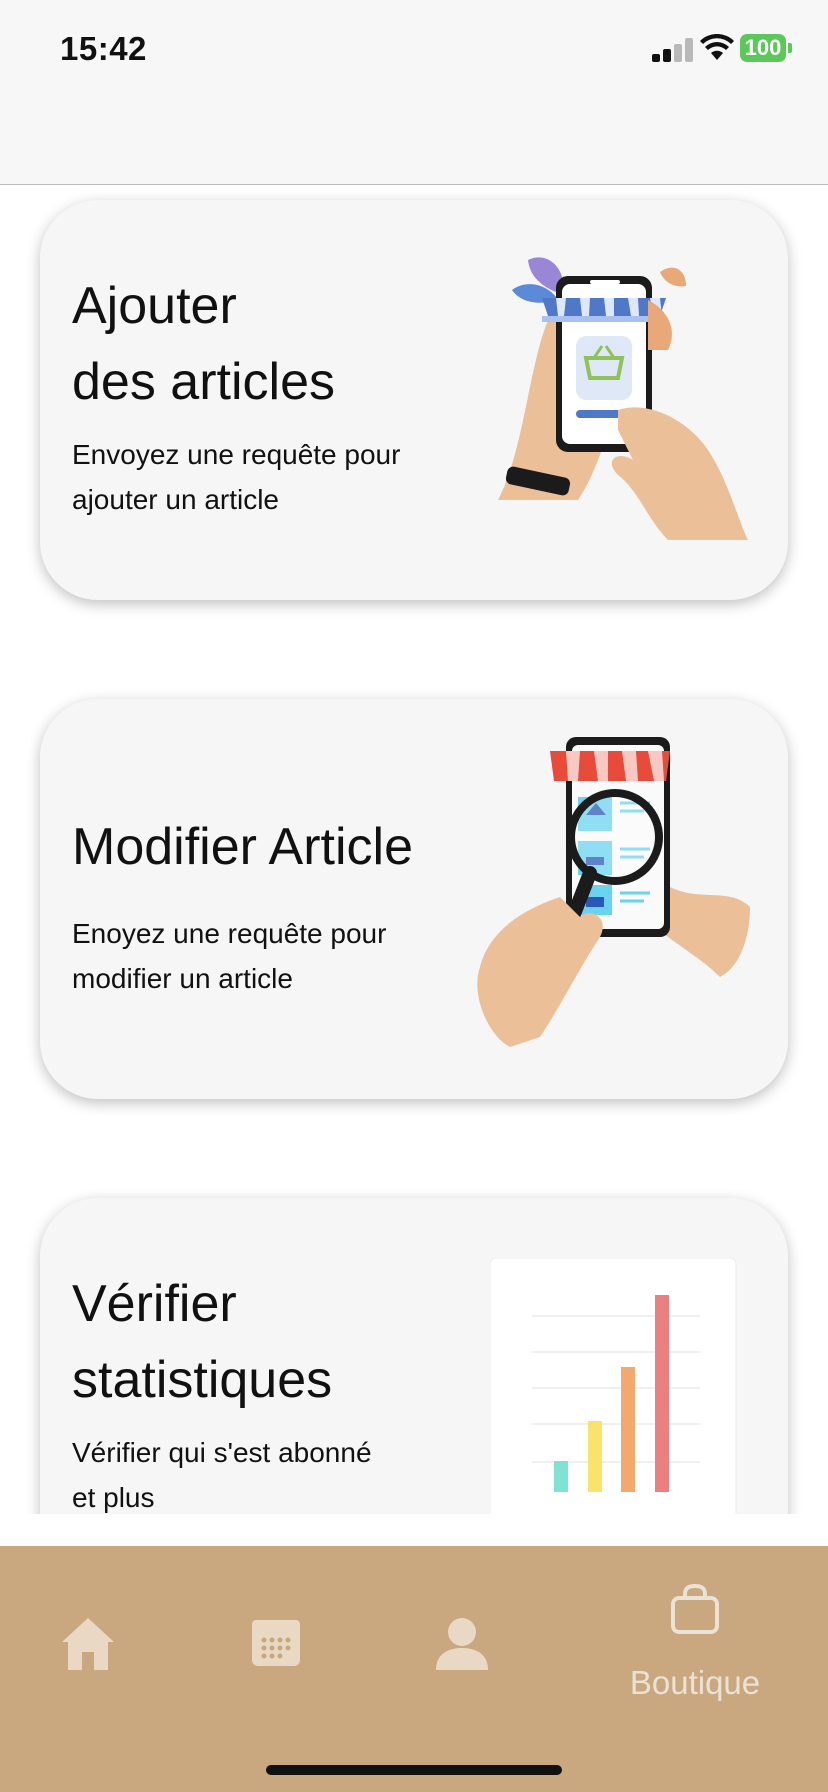  I want to click on tab-home, so click(88, 1666).